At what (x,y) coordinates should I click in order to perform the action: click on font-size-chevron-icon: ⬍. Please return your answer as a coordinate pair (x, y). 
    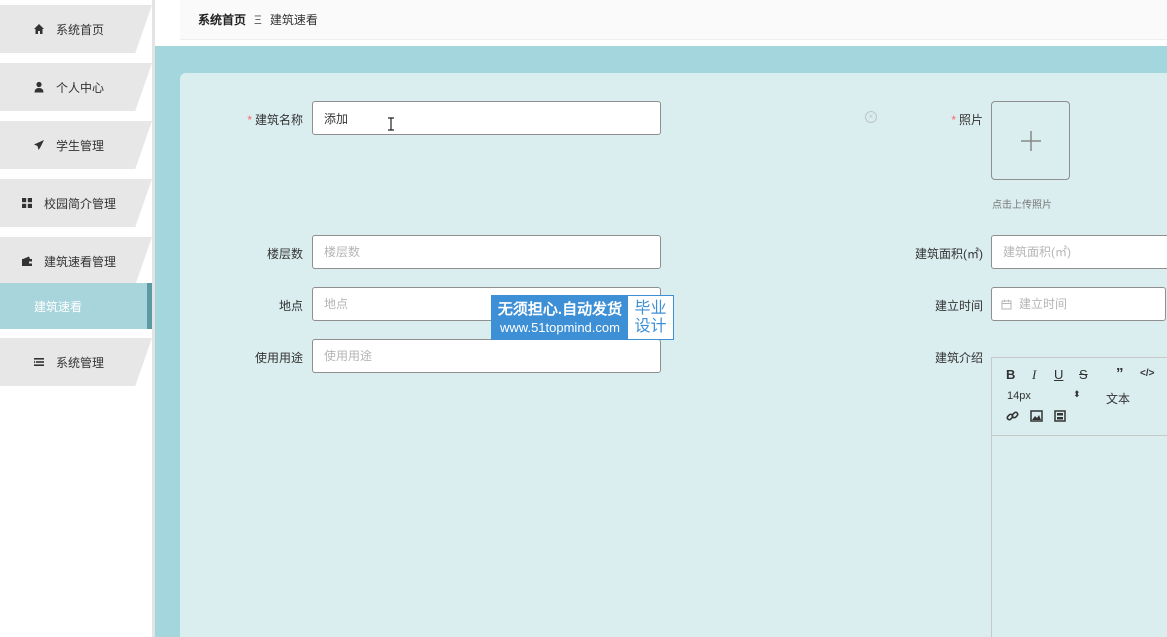
    Looking at the image, I should click on (1077, 394).